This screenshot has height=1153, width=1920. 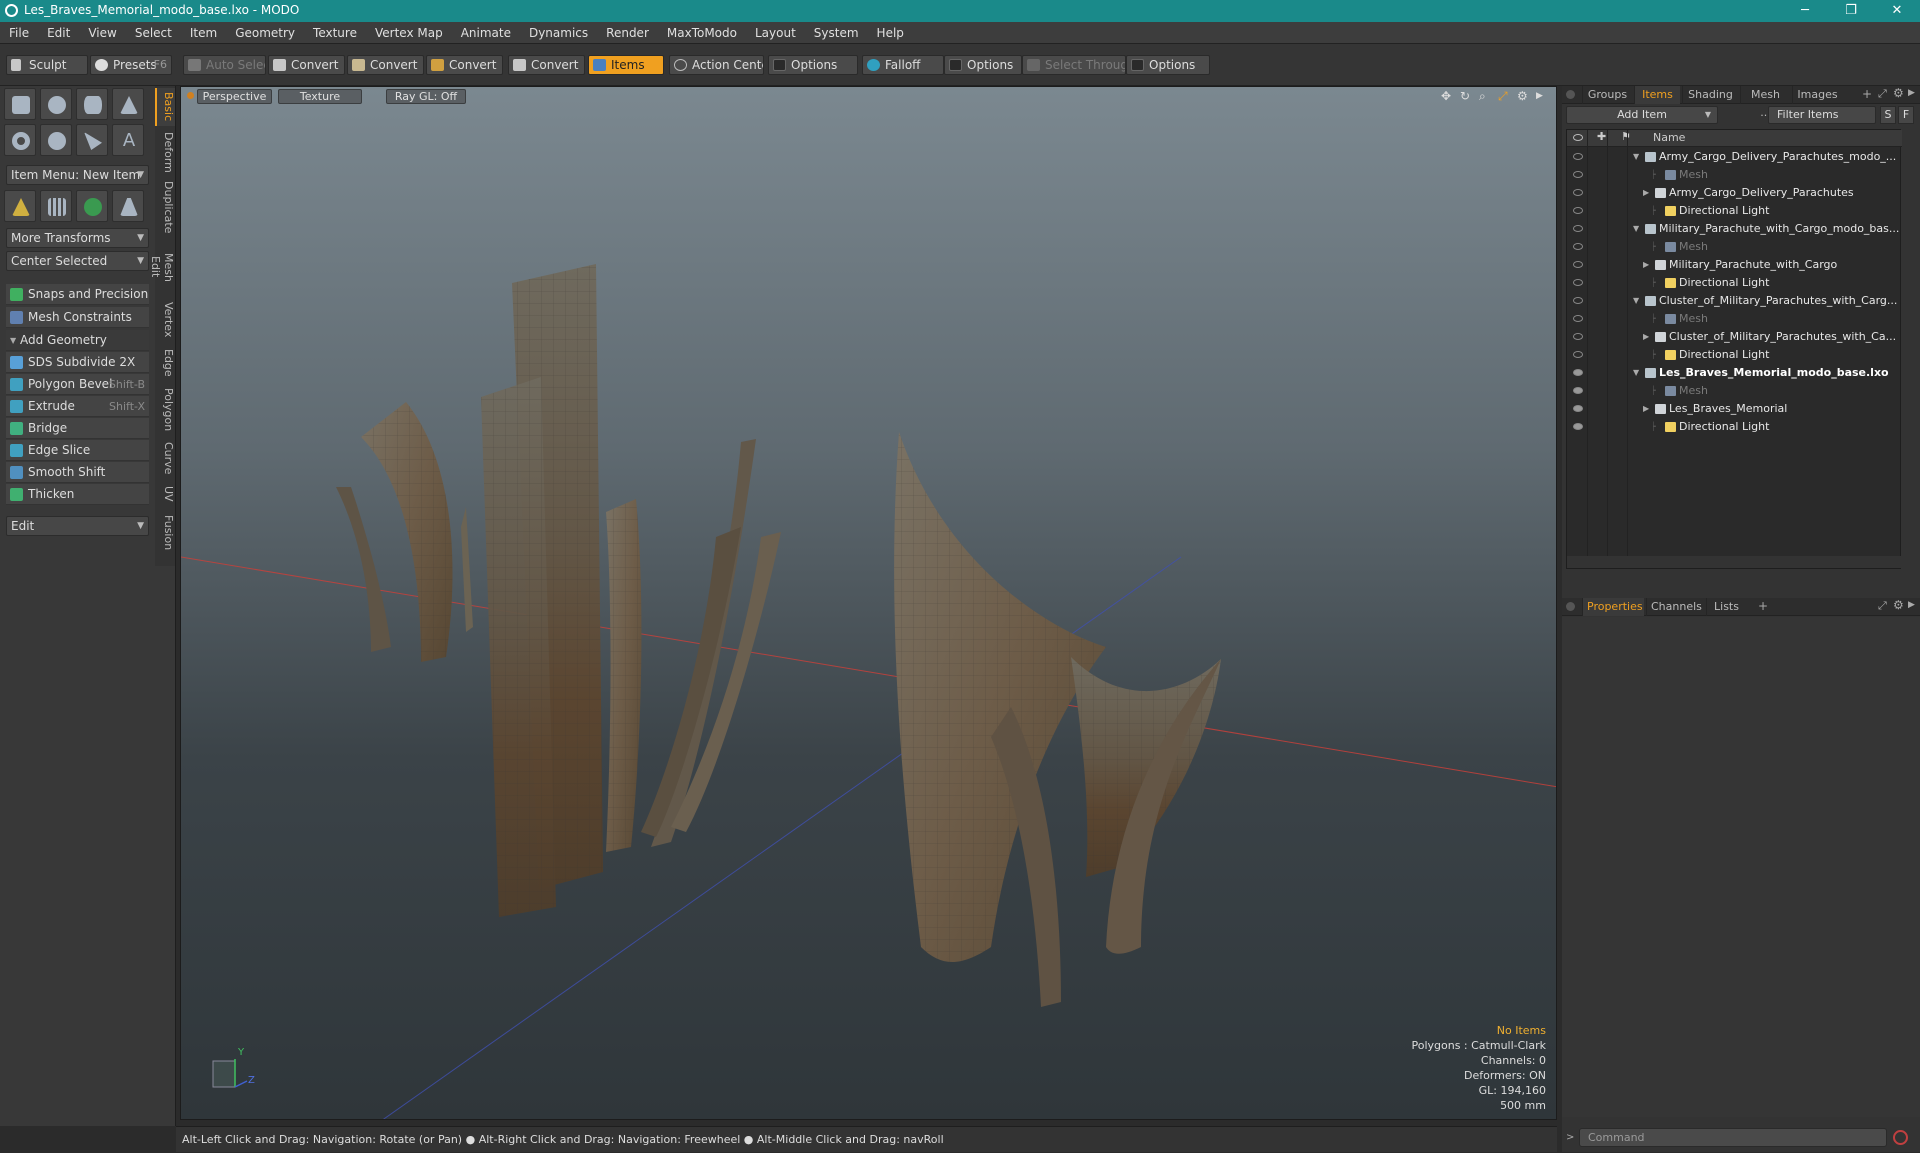 I want to click on convert-vertices-button: Convert, so click(x=306, y=65).